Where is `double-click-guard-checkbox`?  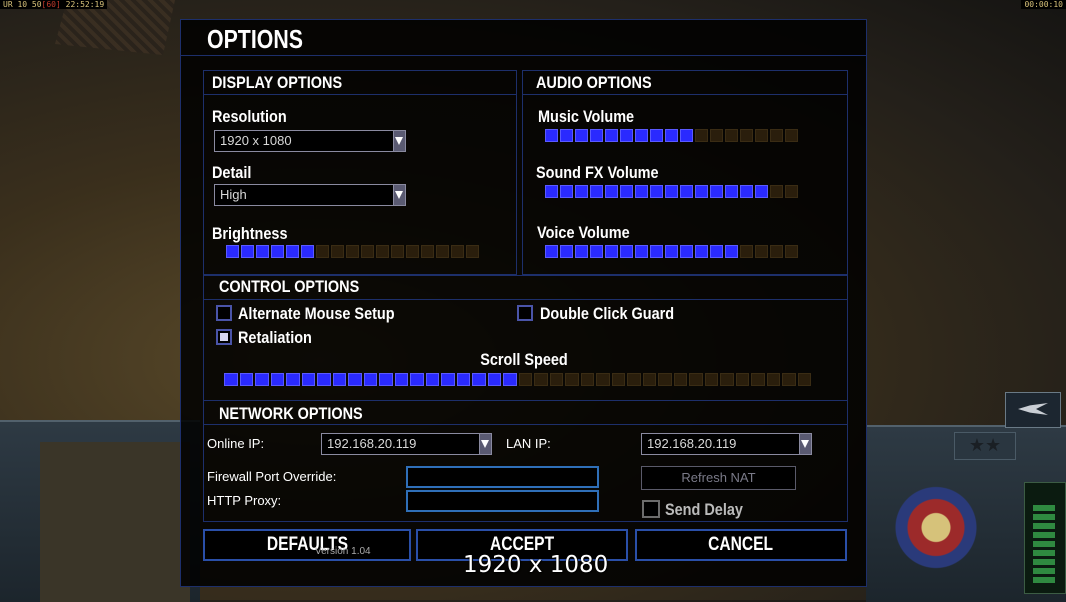 double-click-guard-checkbox is located at coordinates (525, 313).